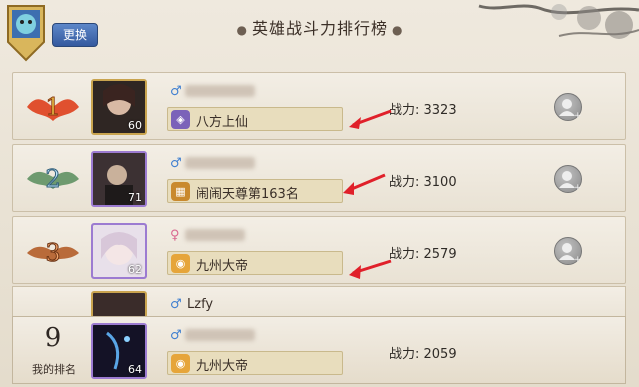 This screenshot has height=387, width=639. I want to click on player-avatar: 71, so click(119, 179).